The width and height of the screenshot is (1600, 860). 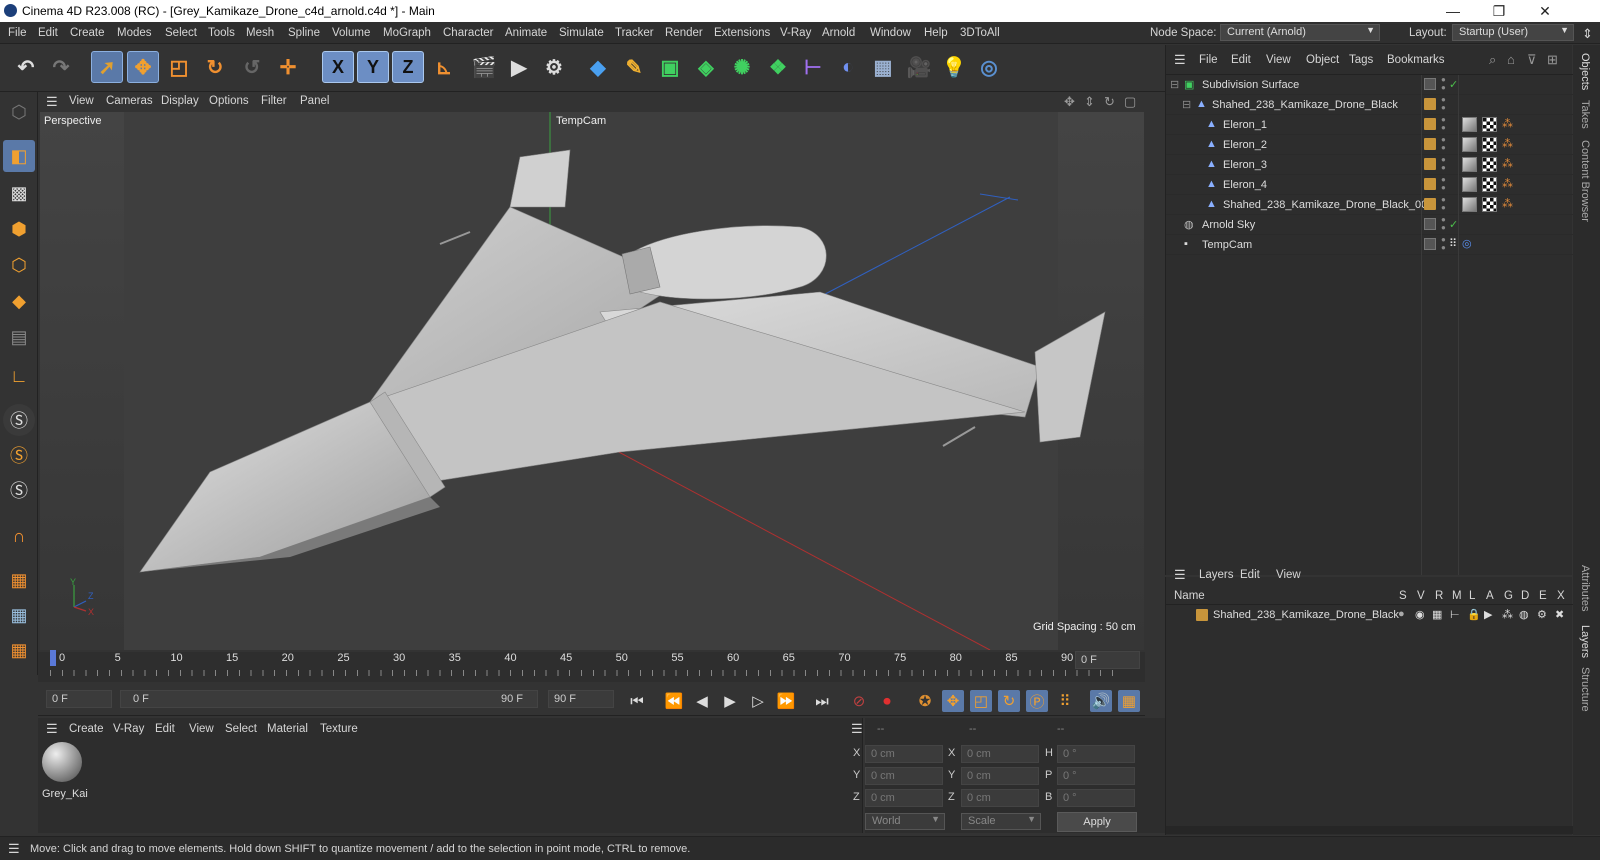 I want to click on layer-menu-layers: Layers, so click(x=1216, y=575).